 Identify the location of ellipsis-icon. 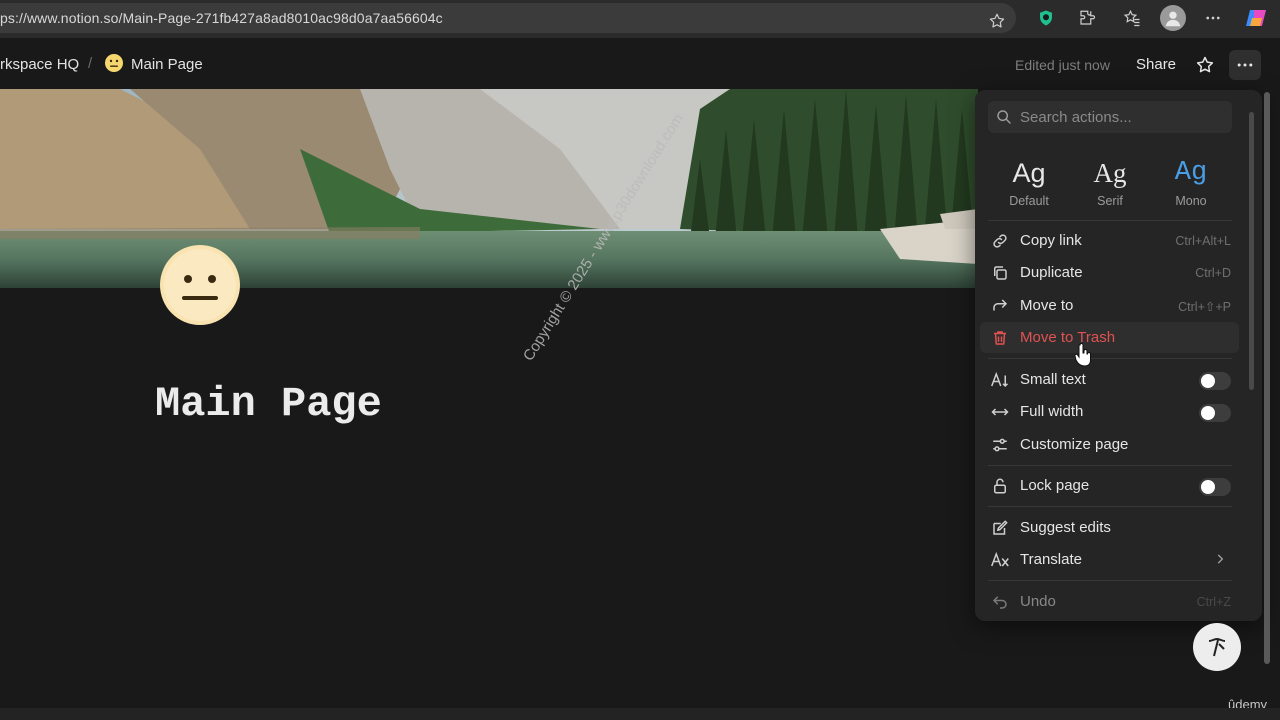
(1245, 65).